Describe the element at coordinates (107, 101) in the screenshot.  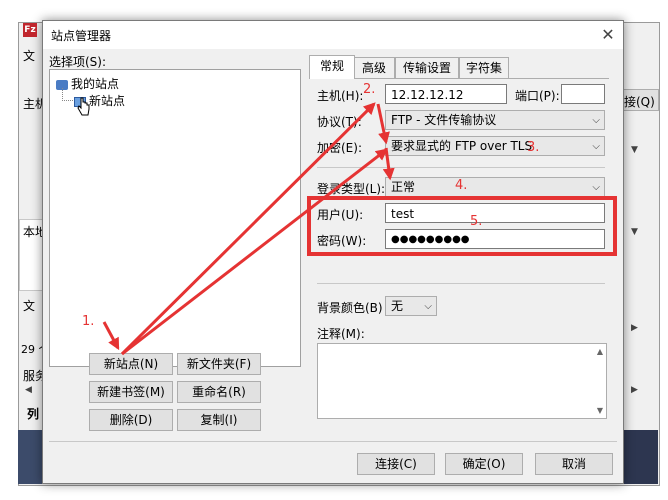
I see `tree-child-label: 新站点` at that location.